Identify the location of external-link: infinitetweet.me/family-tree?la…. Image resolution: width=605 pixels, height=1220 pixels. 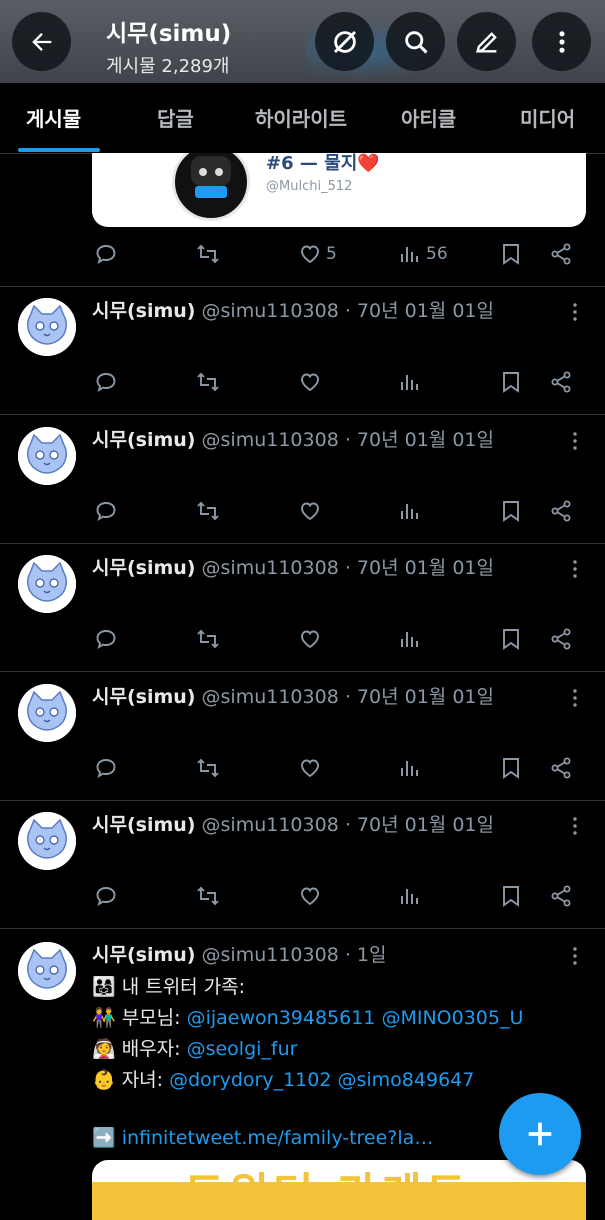
(278, 1138).